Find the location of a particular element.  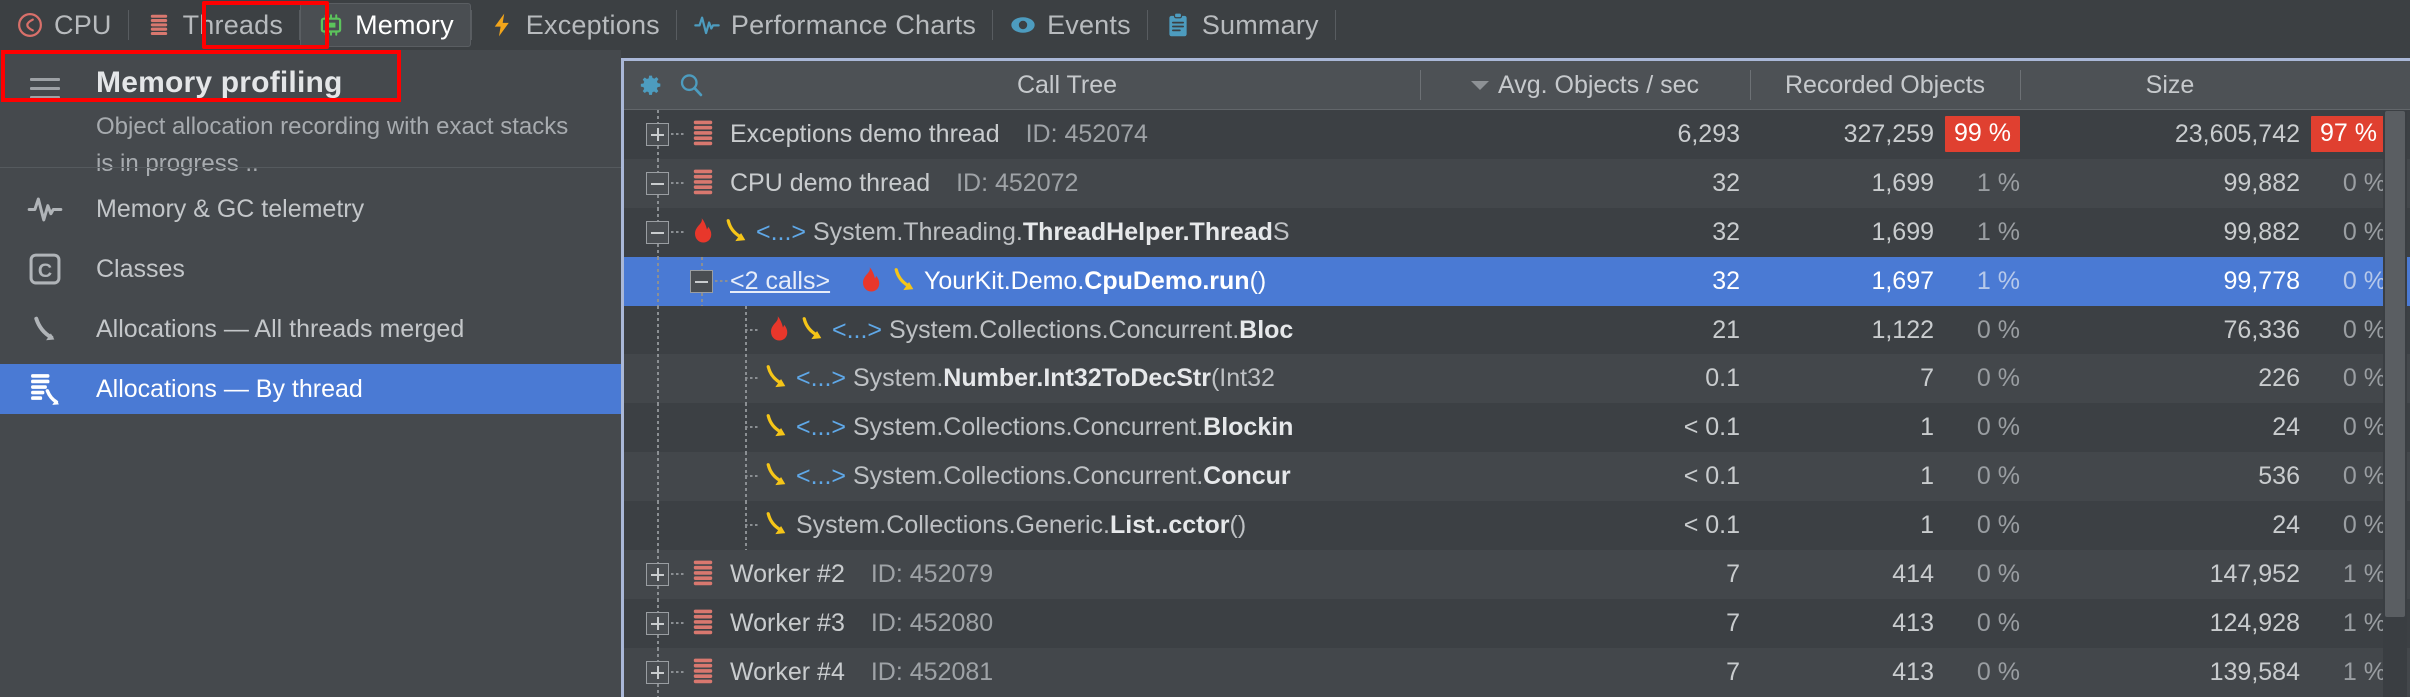

tab-label: CPU is located at coordinates (83, 24).